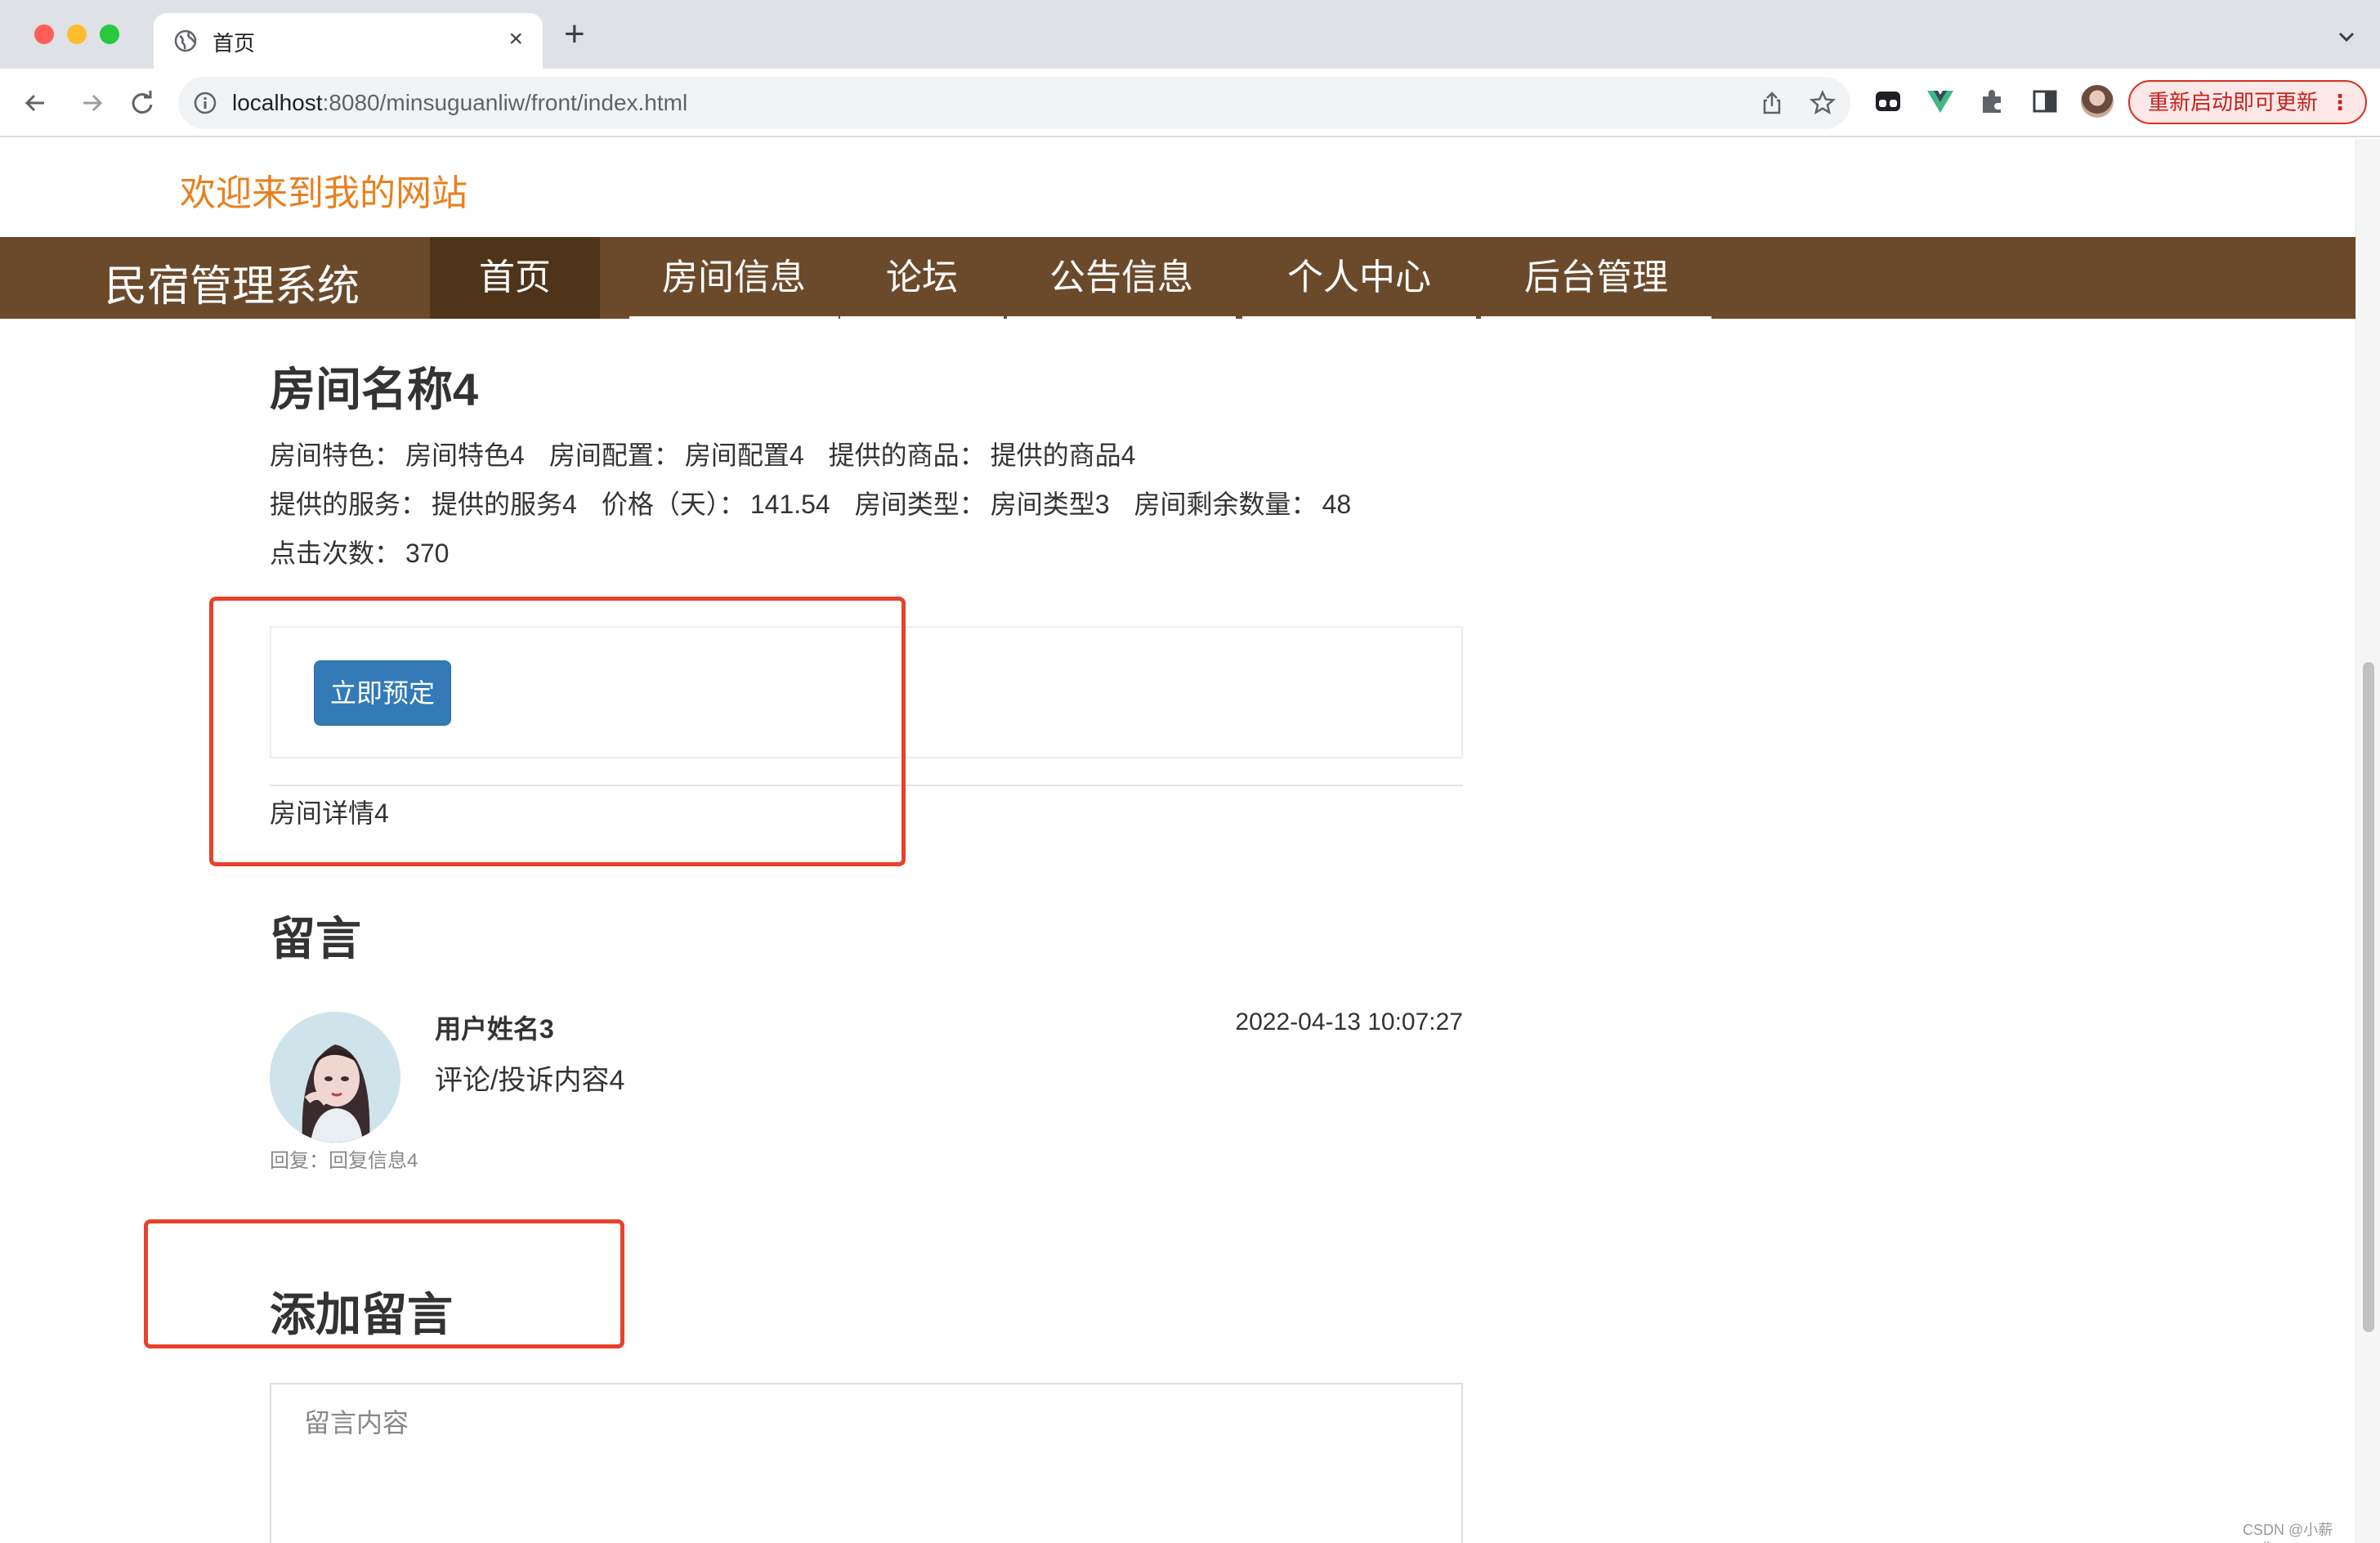 The width and height of the screenshot is (2380, 1543). What do you see at coordinates (530, 1080) in the screenshot?
I see `comment-content: 评论/投诉内容4` at bounding box center [530, 1080].